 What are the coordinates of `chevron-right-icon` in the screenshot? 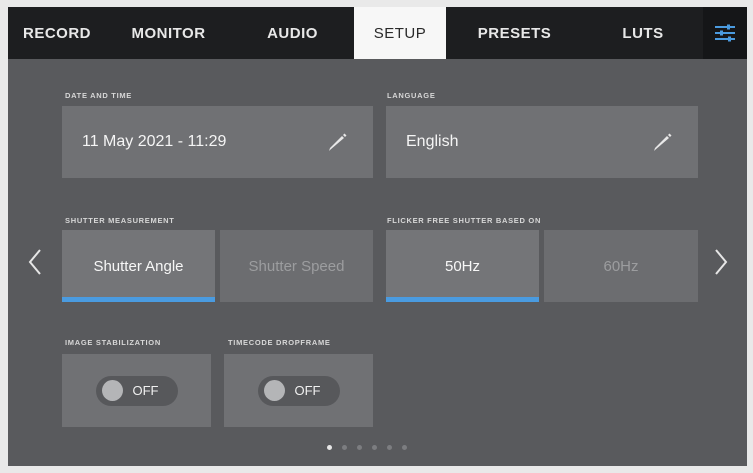 It's located at (721, 262).